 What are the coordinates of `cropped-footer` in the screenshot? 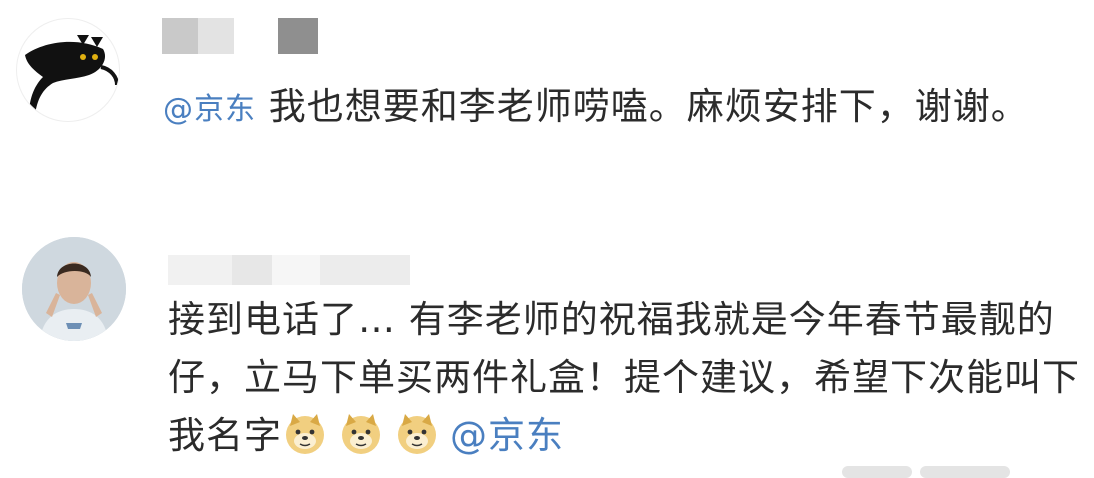 It's located at (926, 472).